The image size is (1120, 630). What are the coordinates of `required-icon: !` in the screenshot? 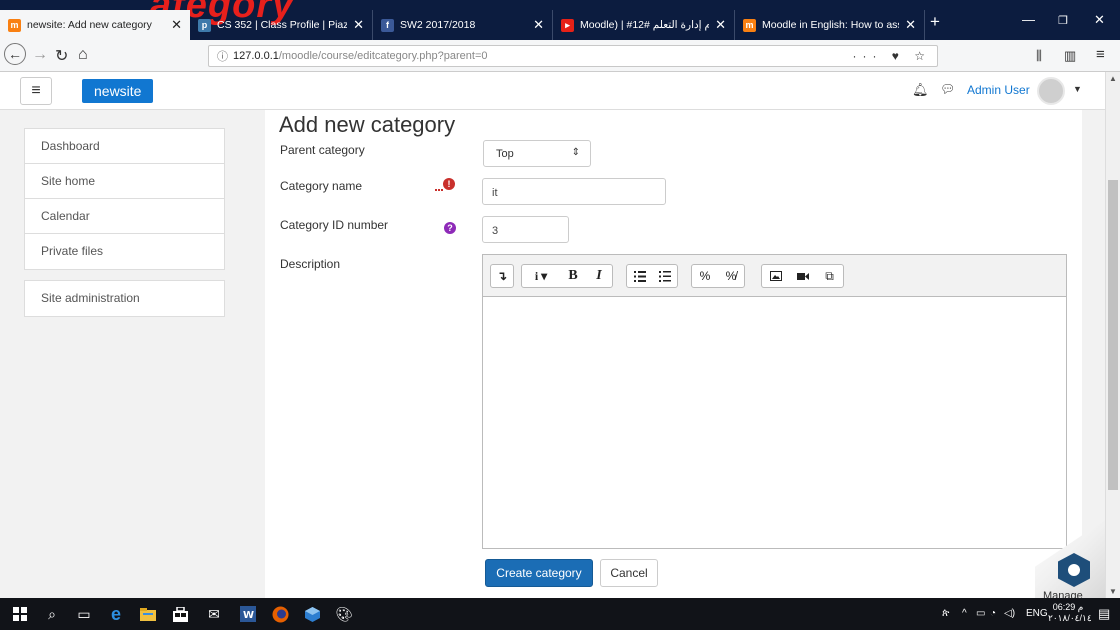 It's located at (445, 184).